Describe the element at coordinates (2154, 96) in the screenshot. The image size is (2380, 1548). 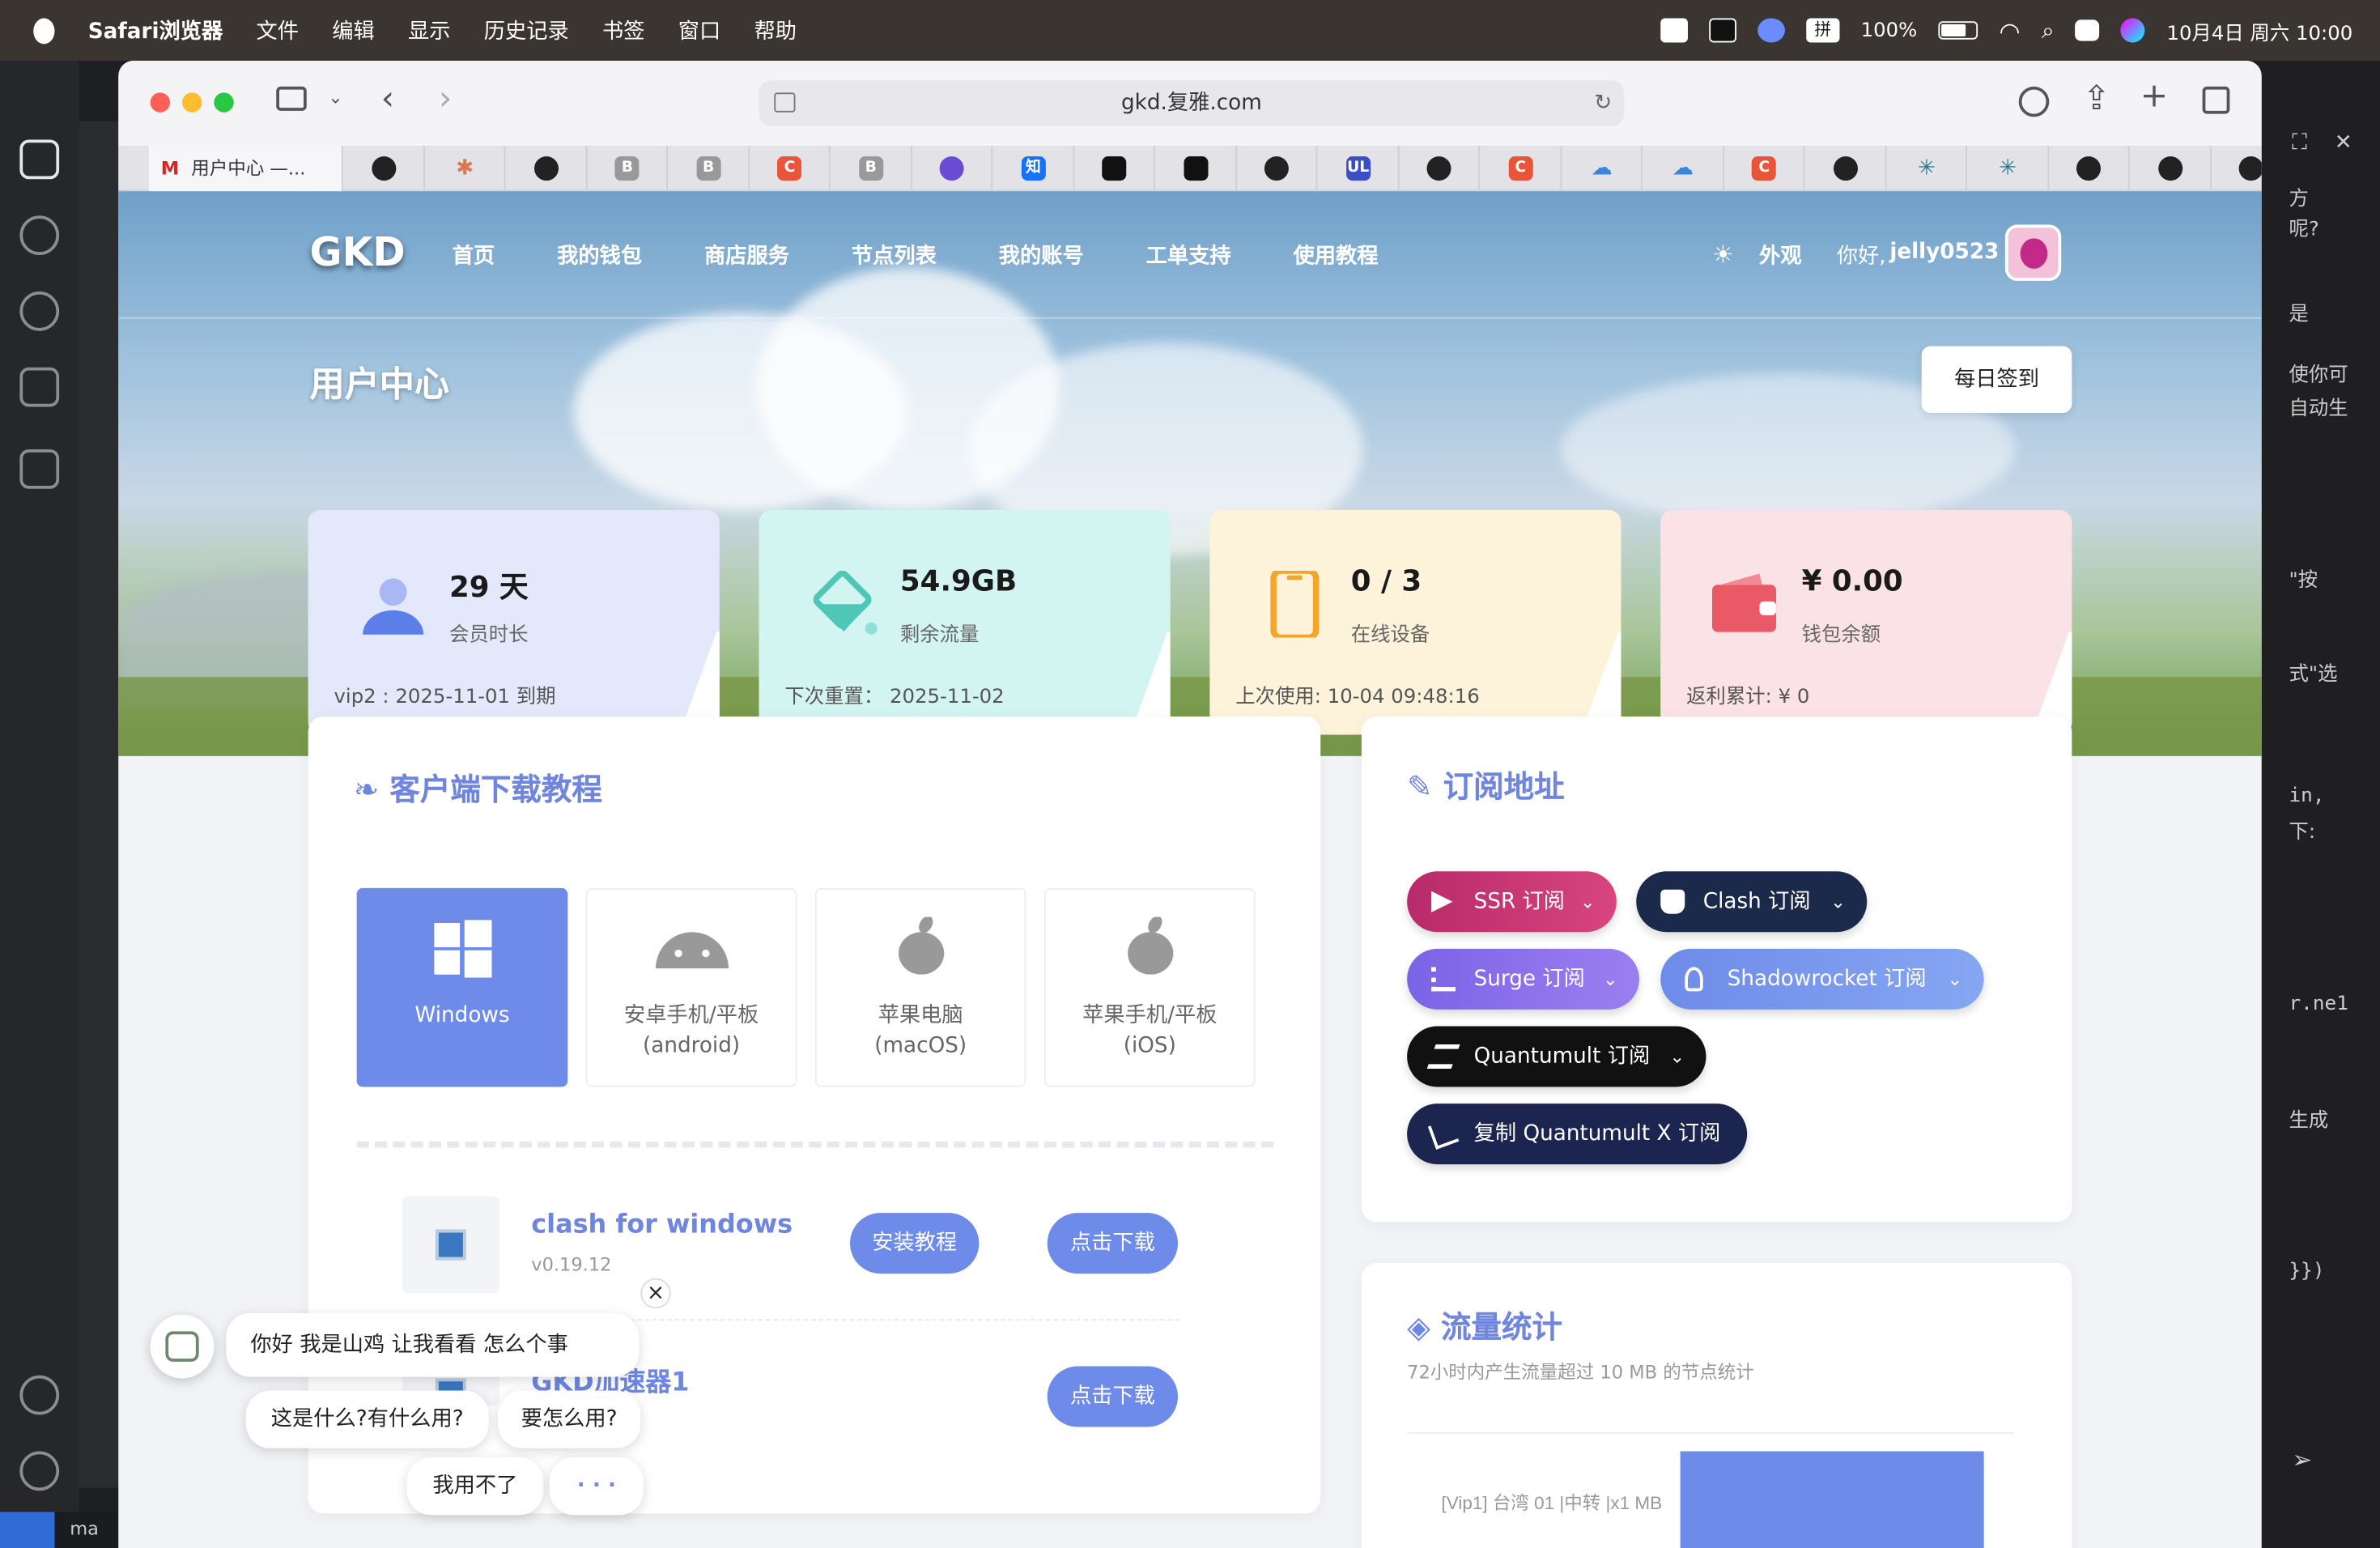
I see `new-tab-icon: +` at that location.